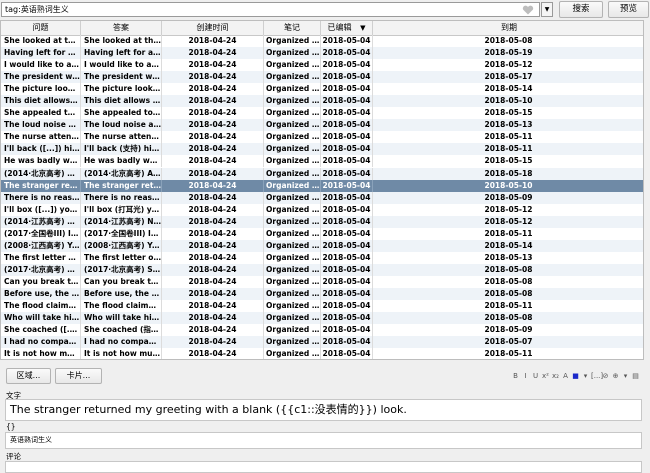 The width and height of the screenshot is (650, 473). I want to click on color-swatch-icon: ■, so click(575, 376).